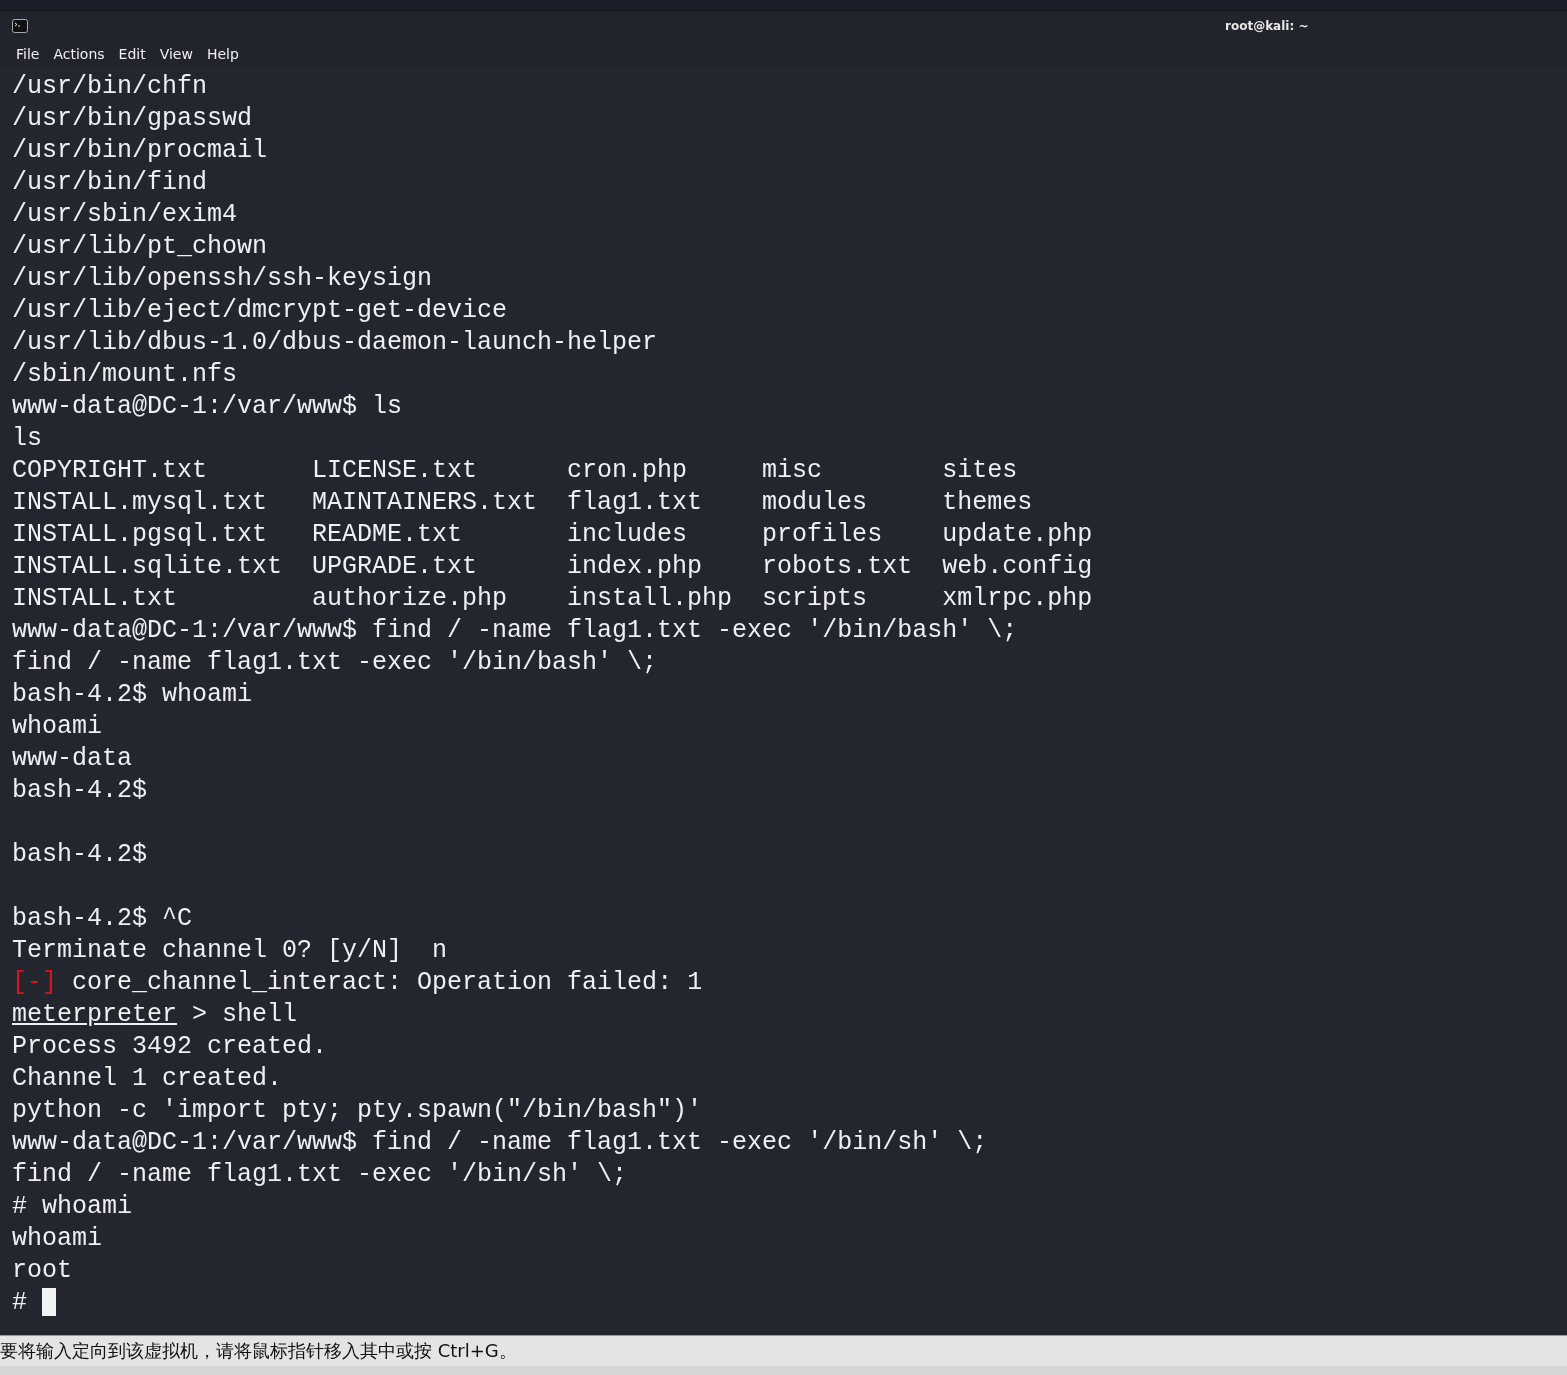 This screenshot has width=1567, height=1375. What do you see at coordinates (95, 598) in the screenshot?
I see `file-name: INSTALL.txt` at bounding box center [95, 598].